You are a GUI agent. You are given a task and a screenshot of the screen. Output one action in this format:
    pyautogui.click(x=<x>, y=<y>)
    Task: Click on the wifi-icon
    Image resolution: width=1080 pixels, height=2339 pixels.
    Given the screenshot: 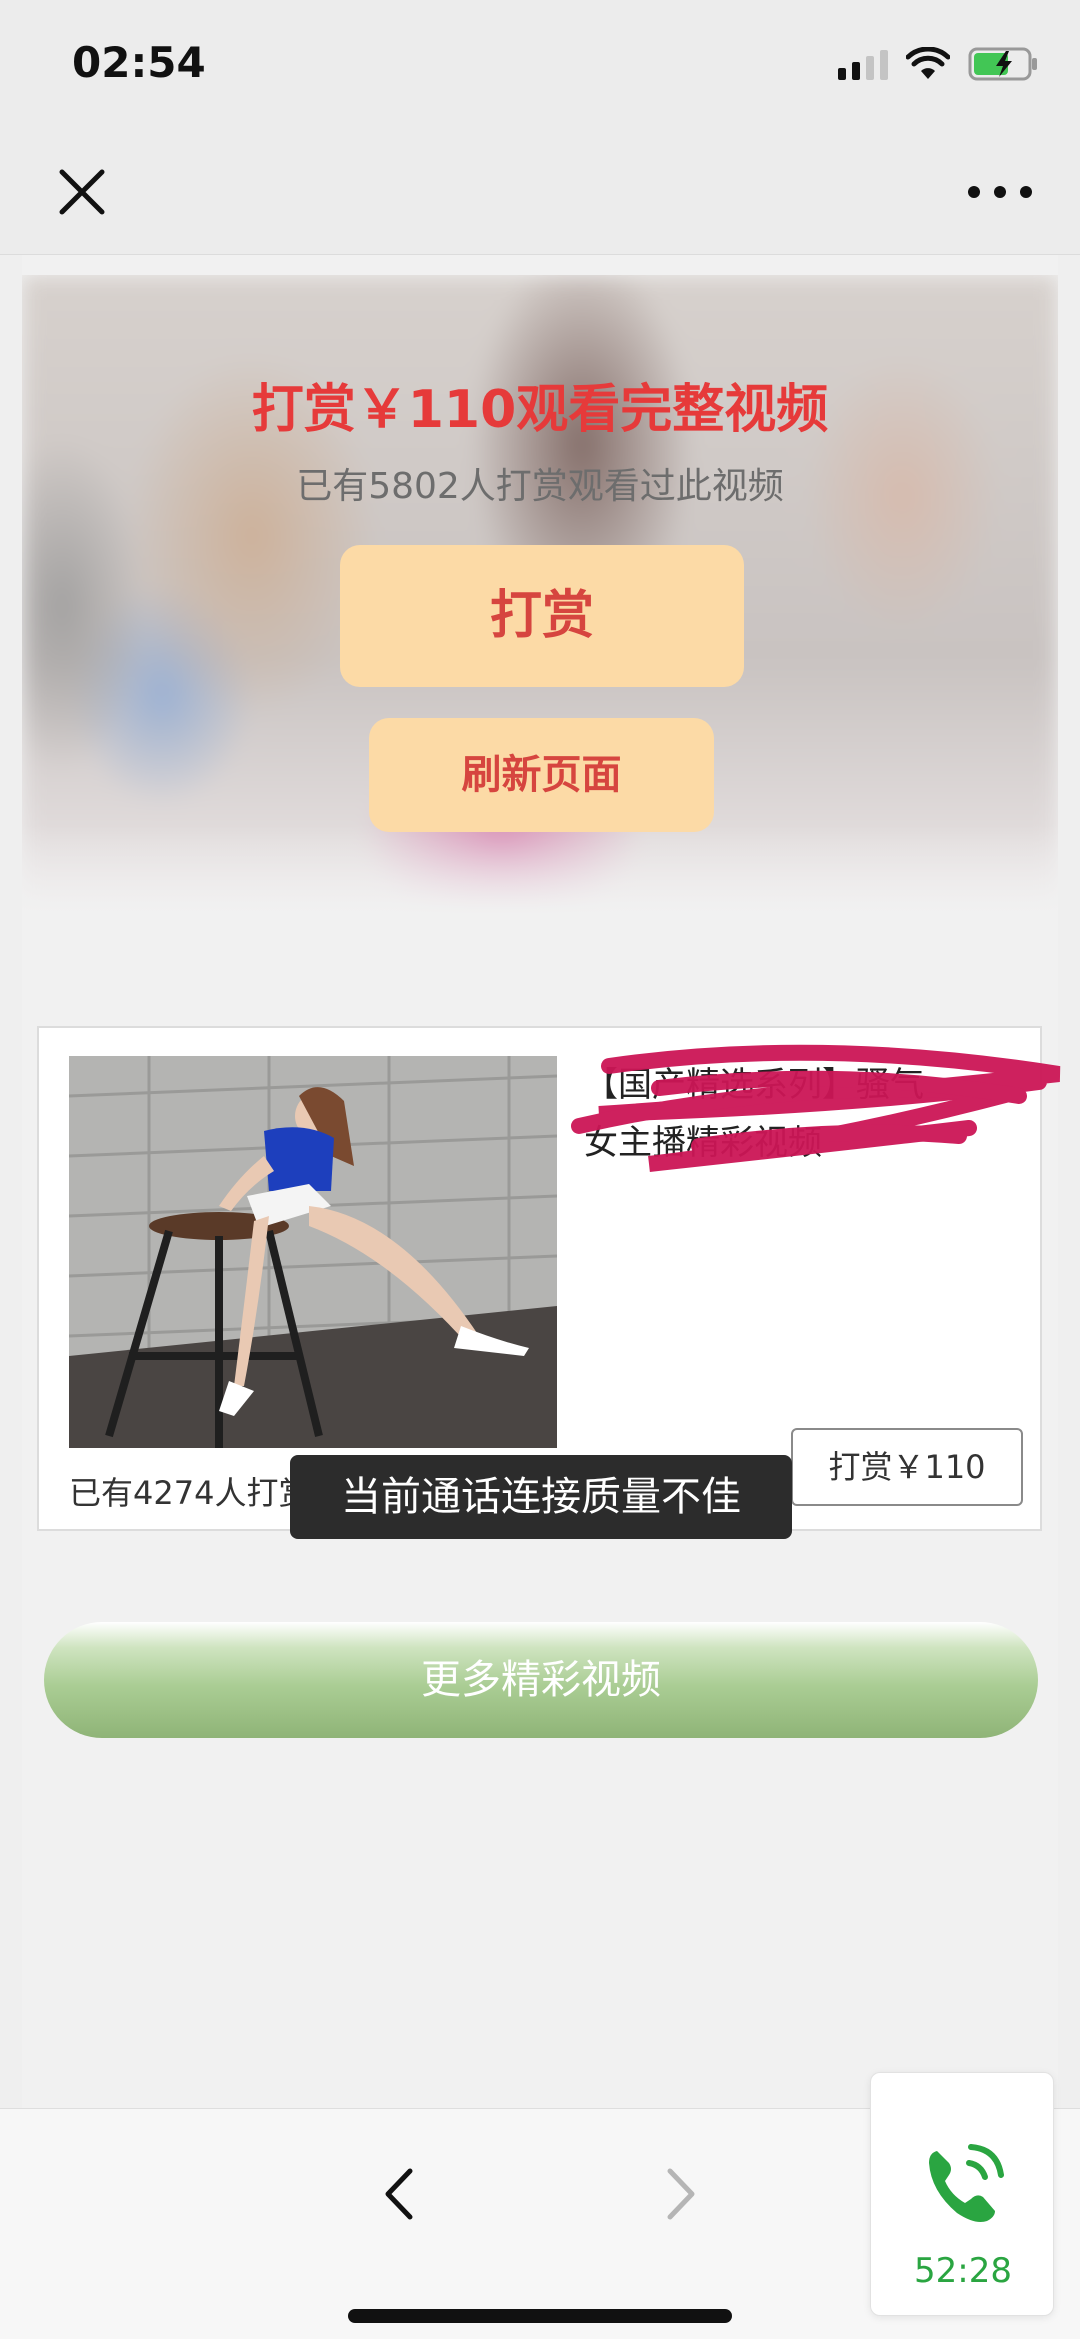 What is the action you would take?
    pyautogui.click(x=928, y=63)
    